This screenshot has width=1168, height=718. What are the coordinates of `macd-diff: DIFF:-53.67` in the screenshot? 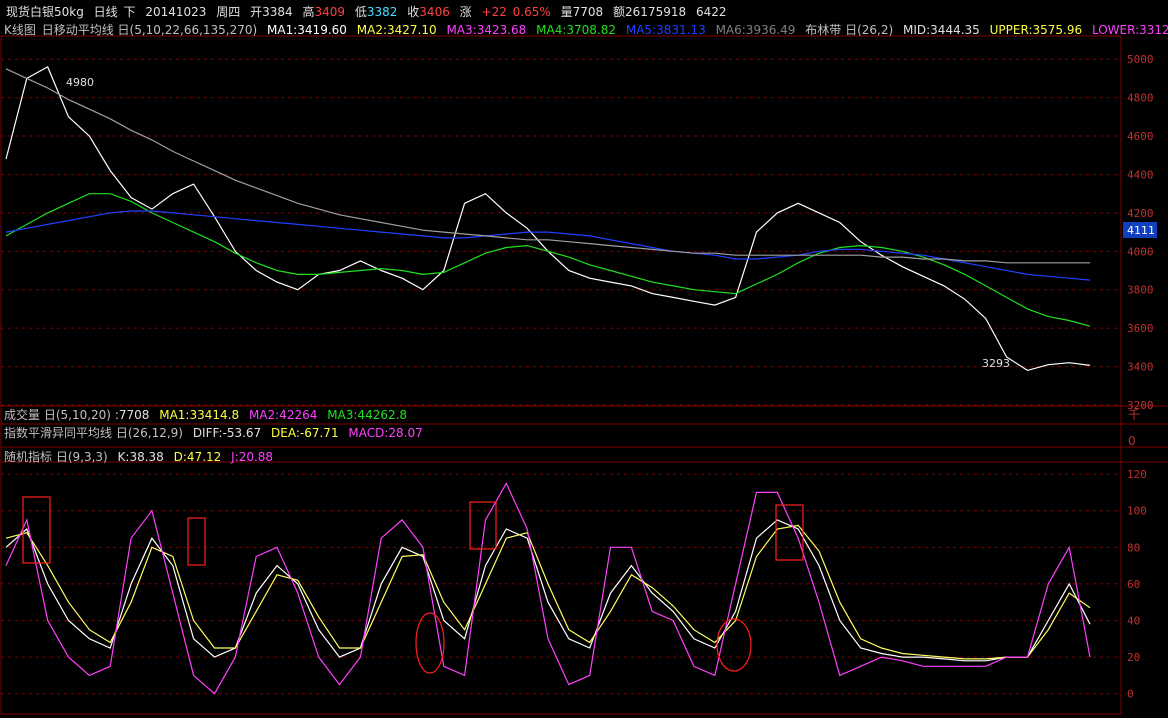 It's located at (227, 433).